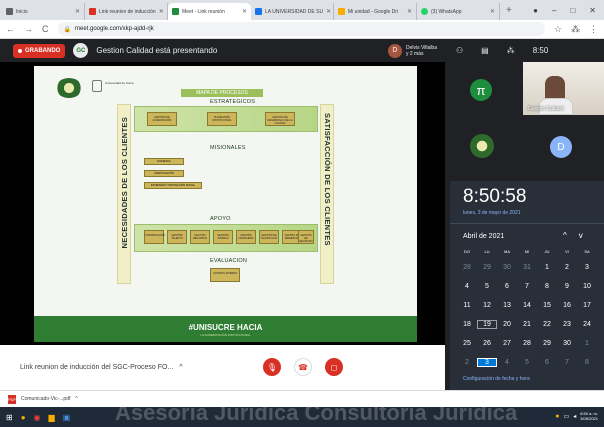  I want to click on camera-off-button: ◻, so click(334, 367).